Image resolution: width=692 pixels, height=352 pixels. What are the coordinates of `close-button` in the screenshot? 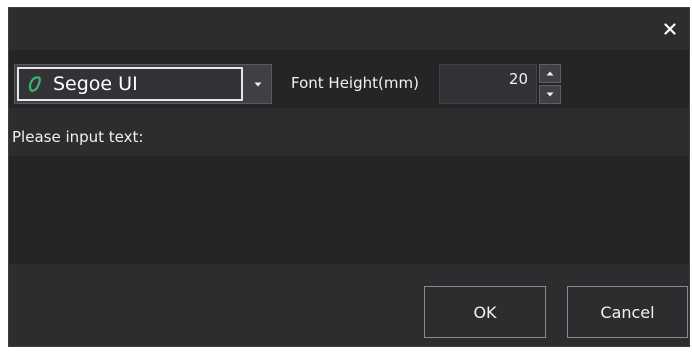 It's located at (670, 29).